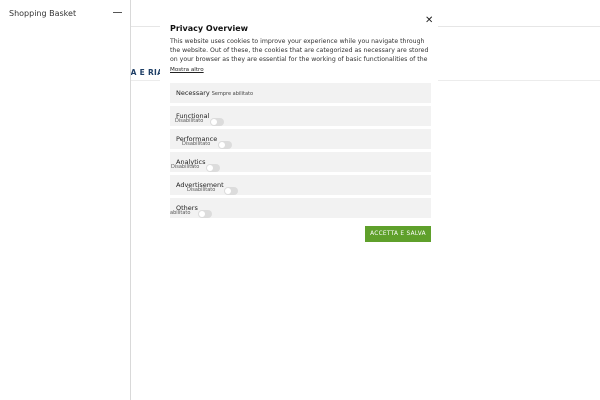  Describe the element at coordinates (209, 28) in the screenshot. I see `modal-title: Privacy Overview` at that location.